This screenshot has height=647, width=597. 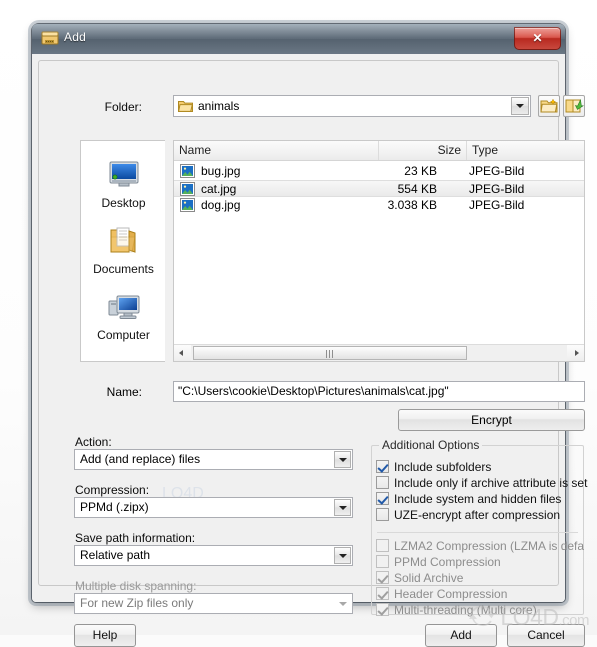 I want to click on column-header-type: Type, so click(x=525, y=150).